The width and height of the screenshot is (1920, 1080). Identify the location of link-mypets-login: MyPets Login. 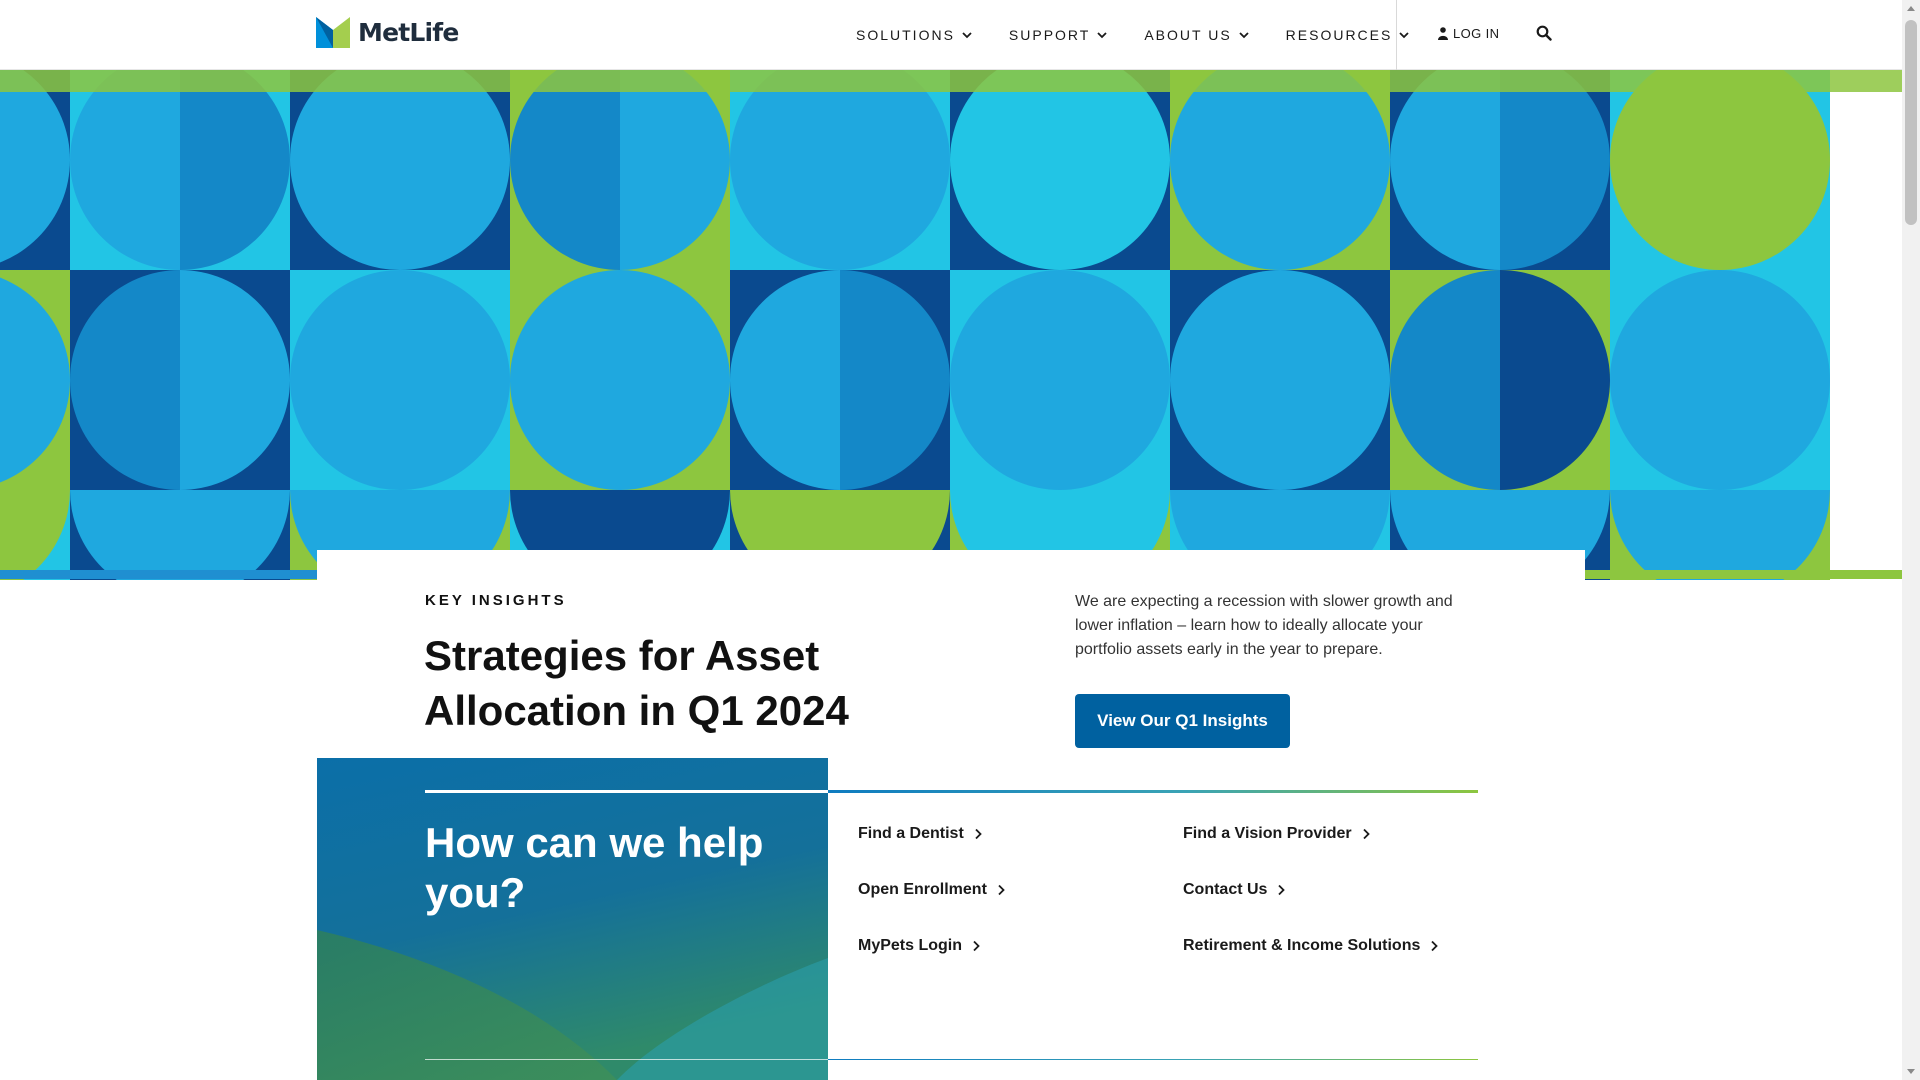
(919, 946).